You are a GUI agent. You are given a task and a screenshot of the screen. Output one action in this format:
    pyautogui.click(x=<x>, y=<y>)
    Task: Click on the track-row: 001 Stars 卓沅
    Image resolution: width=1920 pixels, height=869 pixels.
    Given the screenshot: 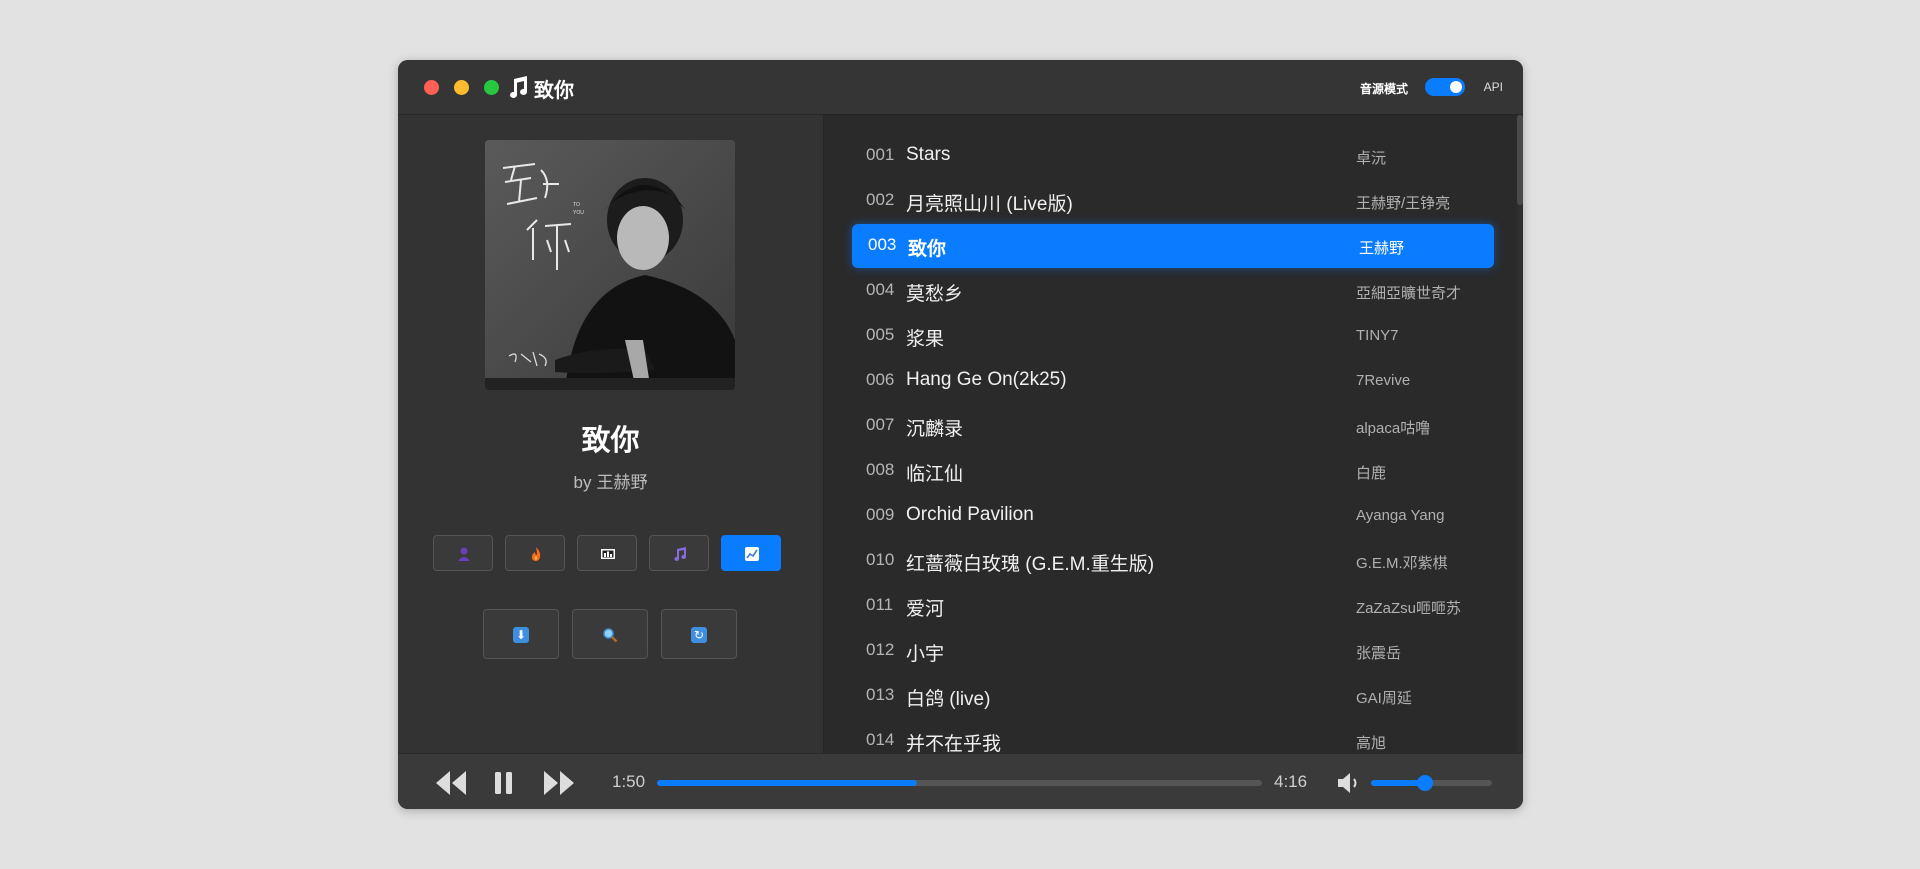 What is the action you would take?
    pyautogui.click(x=1173, y=156)
    